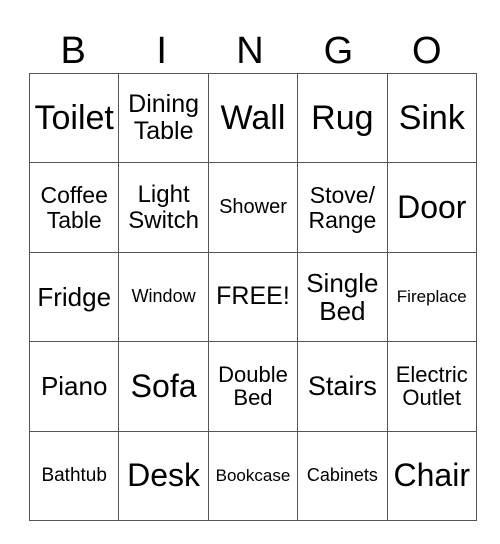  I want to click on bingo-cell: Rug, so click(342, 118).